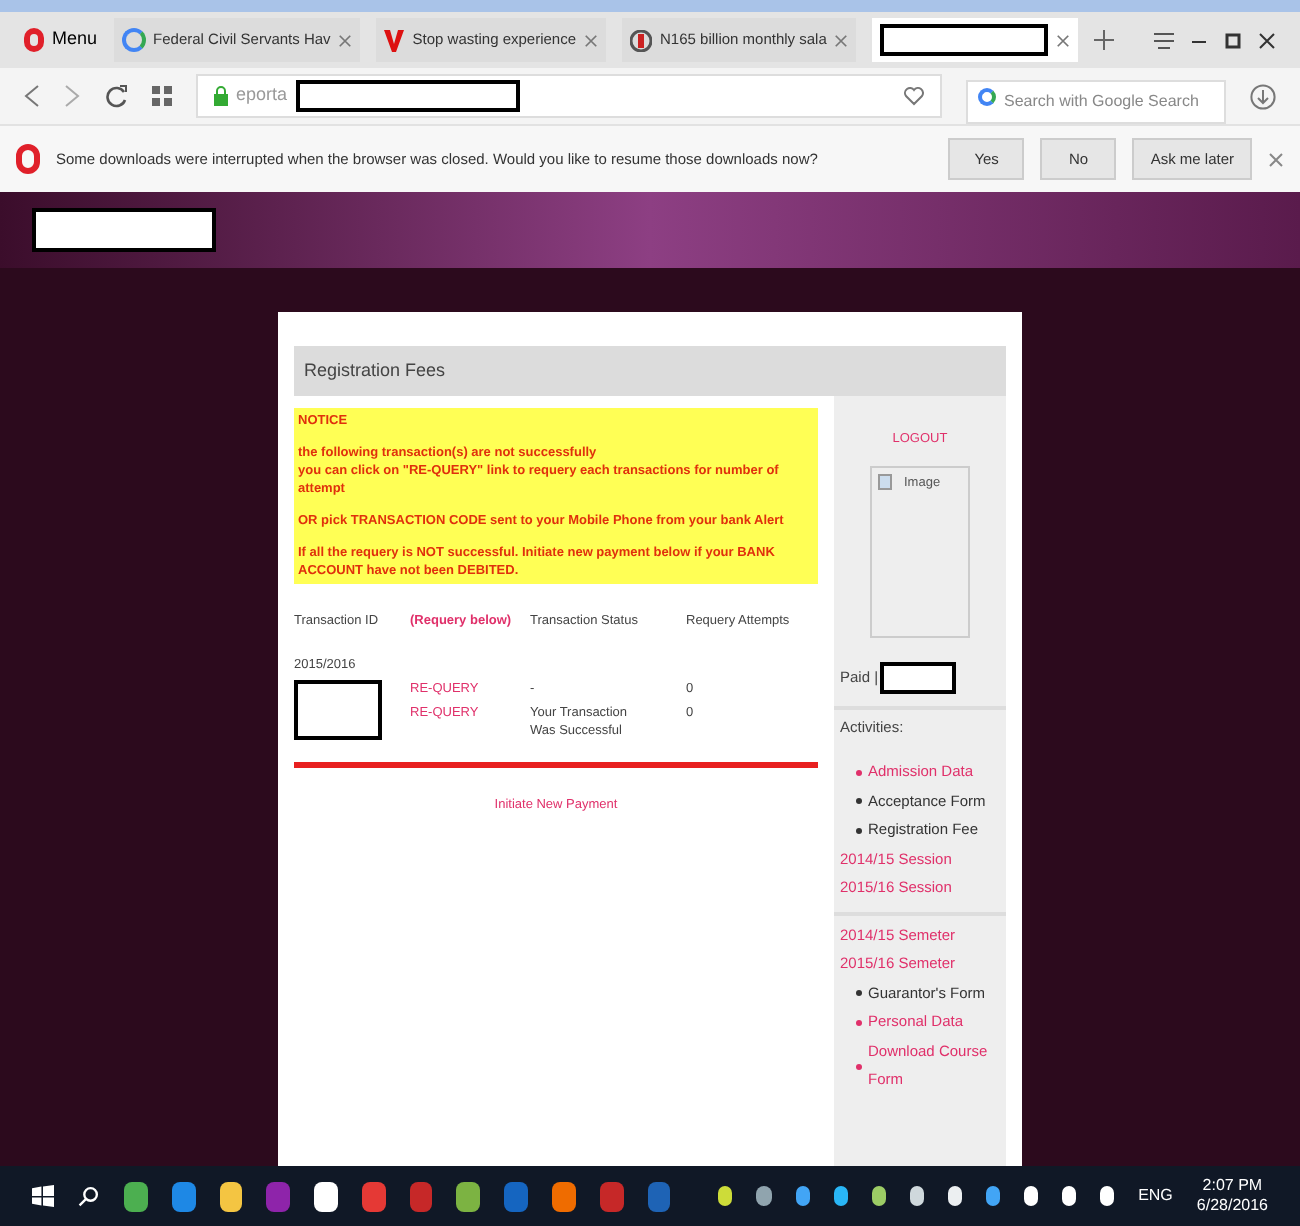 Image resolution: width=1300 pixels, height=1226 pixels. What do you see at coordinates (1263, 96) in the screenshot?
I see `download-icon` at bounding box center [1263, 96].